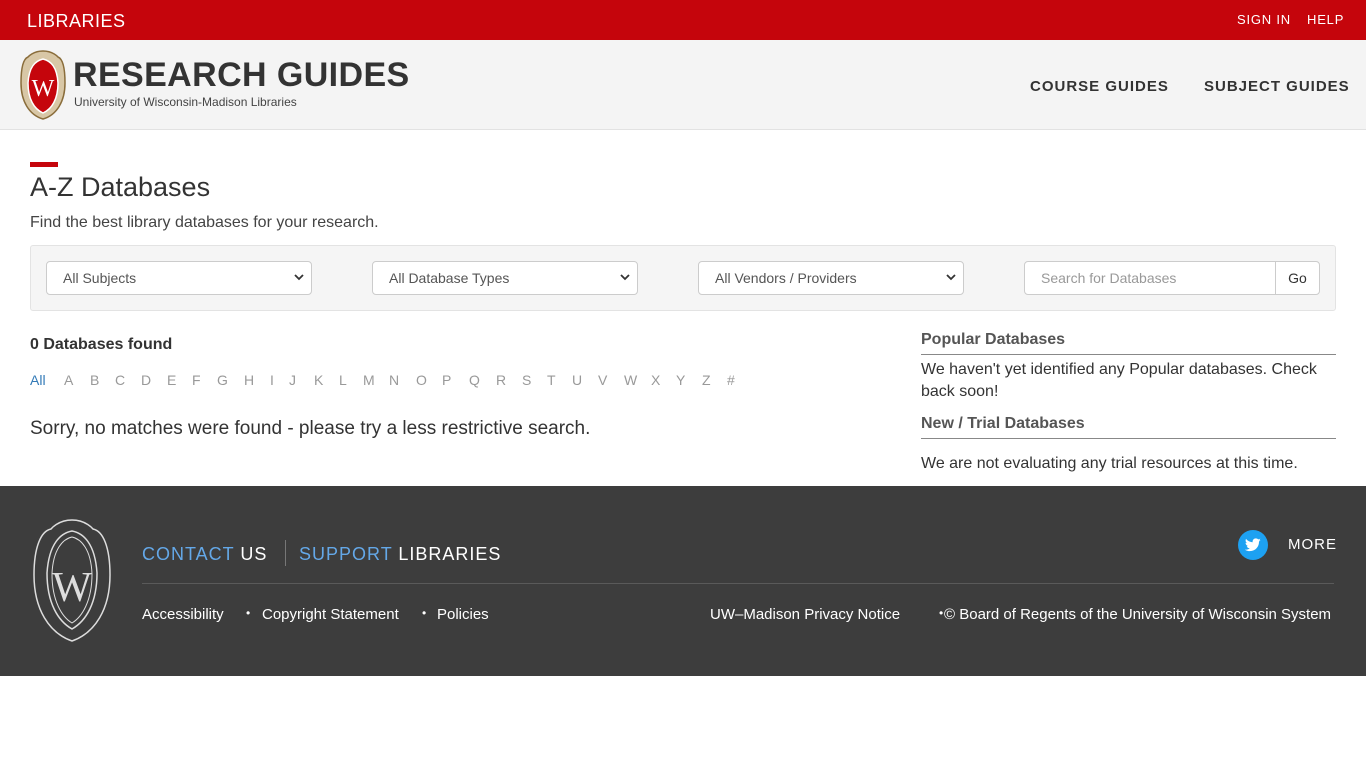 This screenshot has height=768, width=1366. I want to click on sign-in-link: SIGN IN, so click(1264, 19).